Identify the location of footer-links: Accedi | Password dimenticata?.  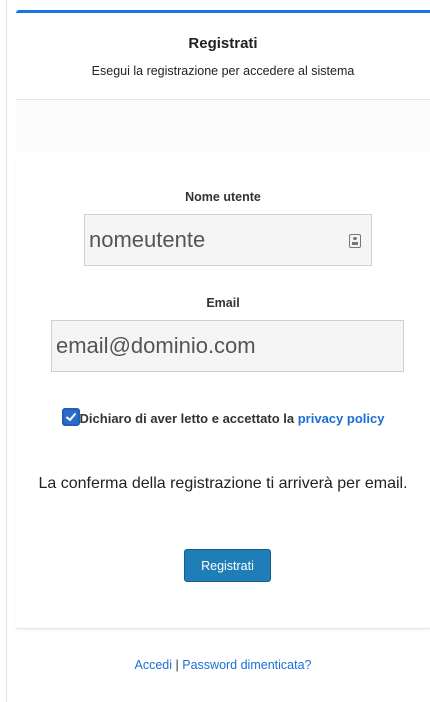
(223, 665).